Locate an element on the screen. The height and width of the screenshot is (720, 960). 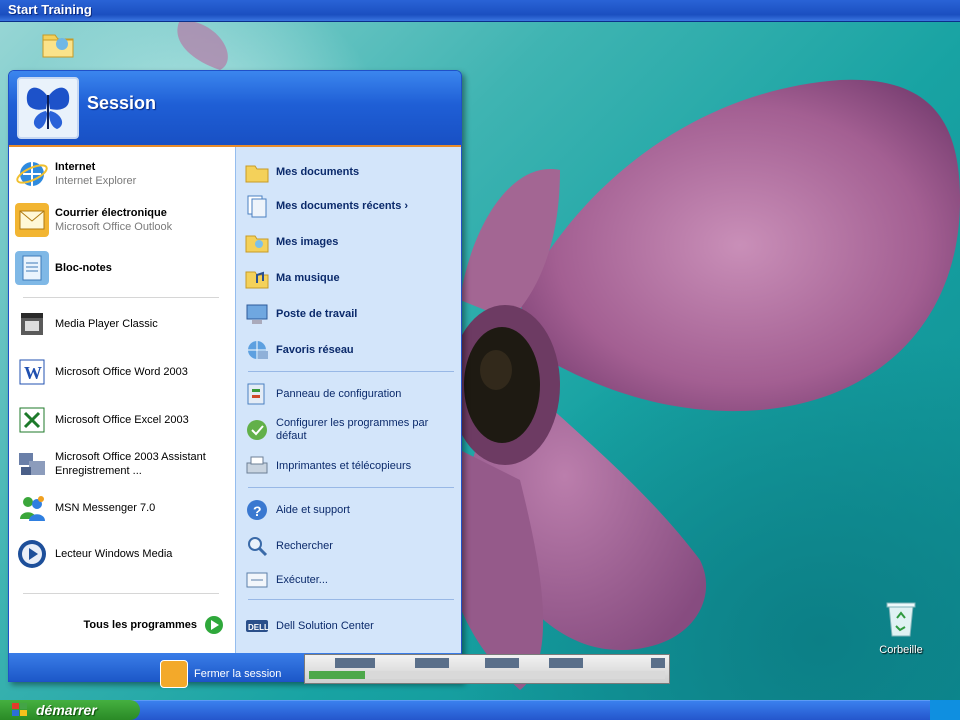
recent-item-label: Microsoft Office Word 2003 is located at coordinates (121, 372).